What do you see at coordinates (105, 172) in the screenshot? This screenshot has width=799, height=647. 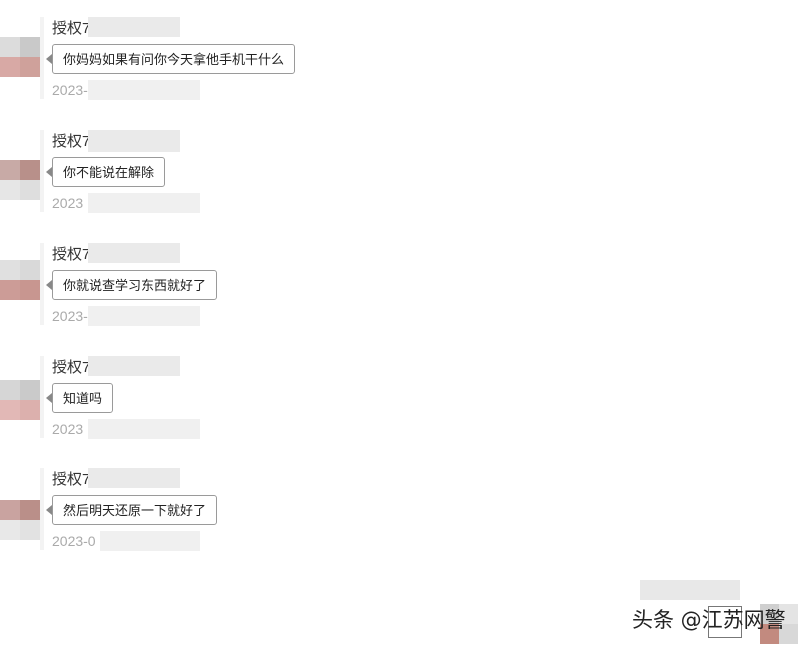 I see `message-bubble: 你不能说在解除` at bounding box center [105, 172].